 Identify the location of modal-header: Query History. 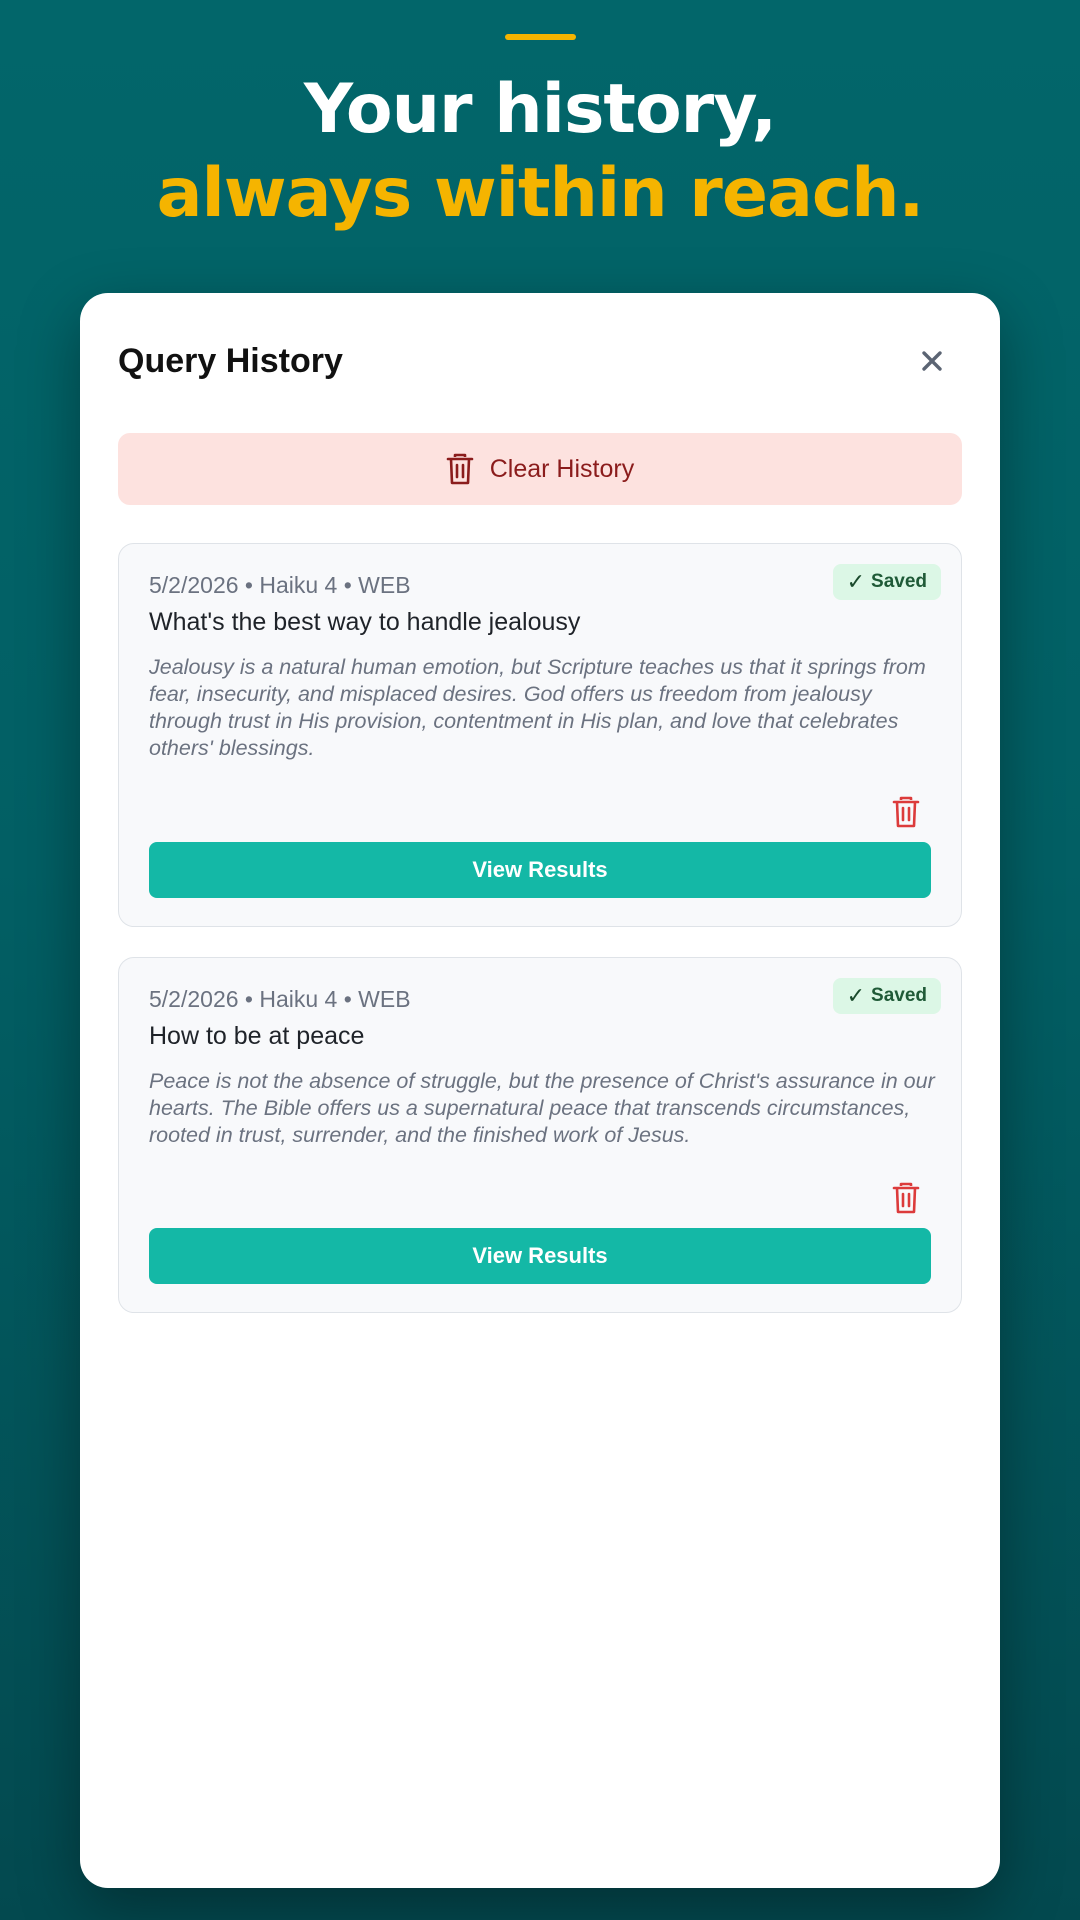
(540, 361).